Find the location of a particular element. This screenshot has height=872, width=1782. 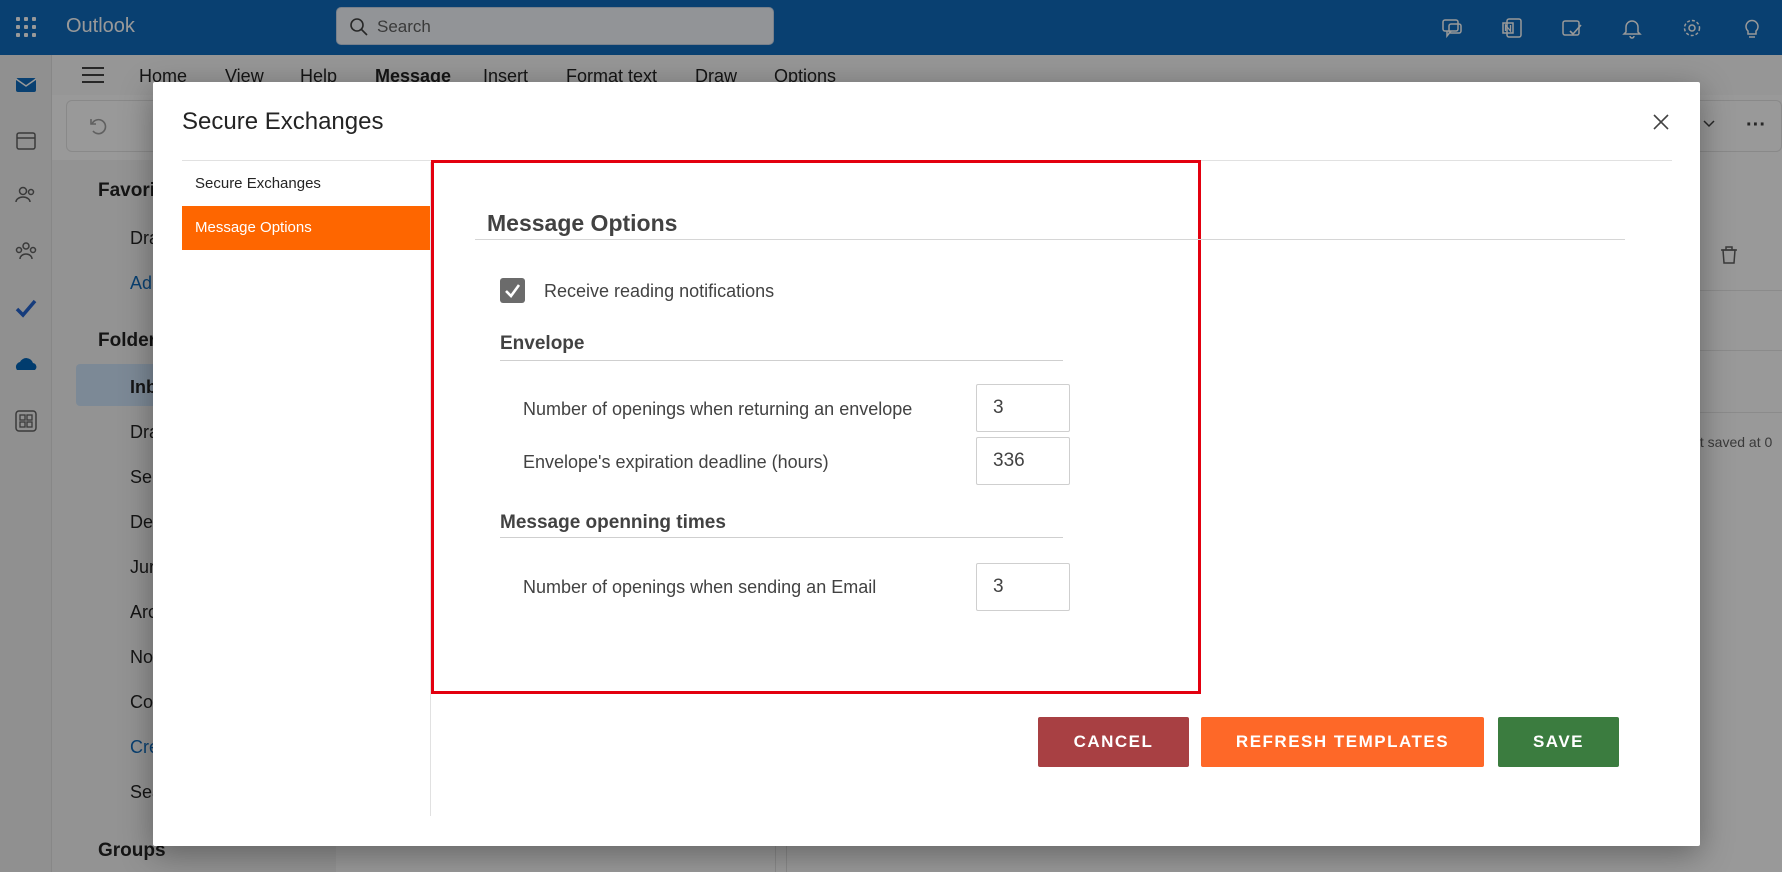

envelope-expiration-label: Envelope's expiration deadline (hours) is located at coordinates (676, 462).